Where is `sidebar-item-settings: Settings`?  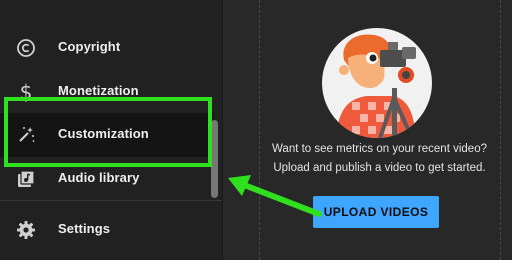
sidebar-item-settings: Settings is located at coordinates (107, 230).